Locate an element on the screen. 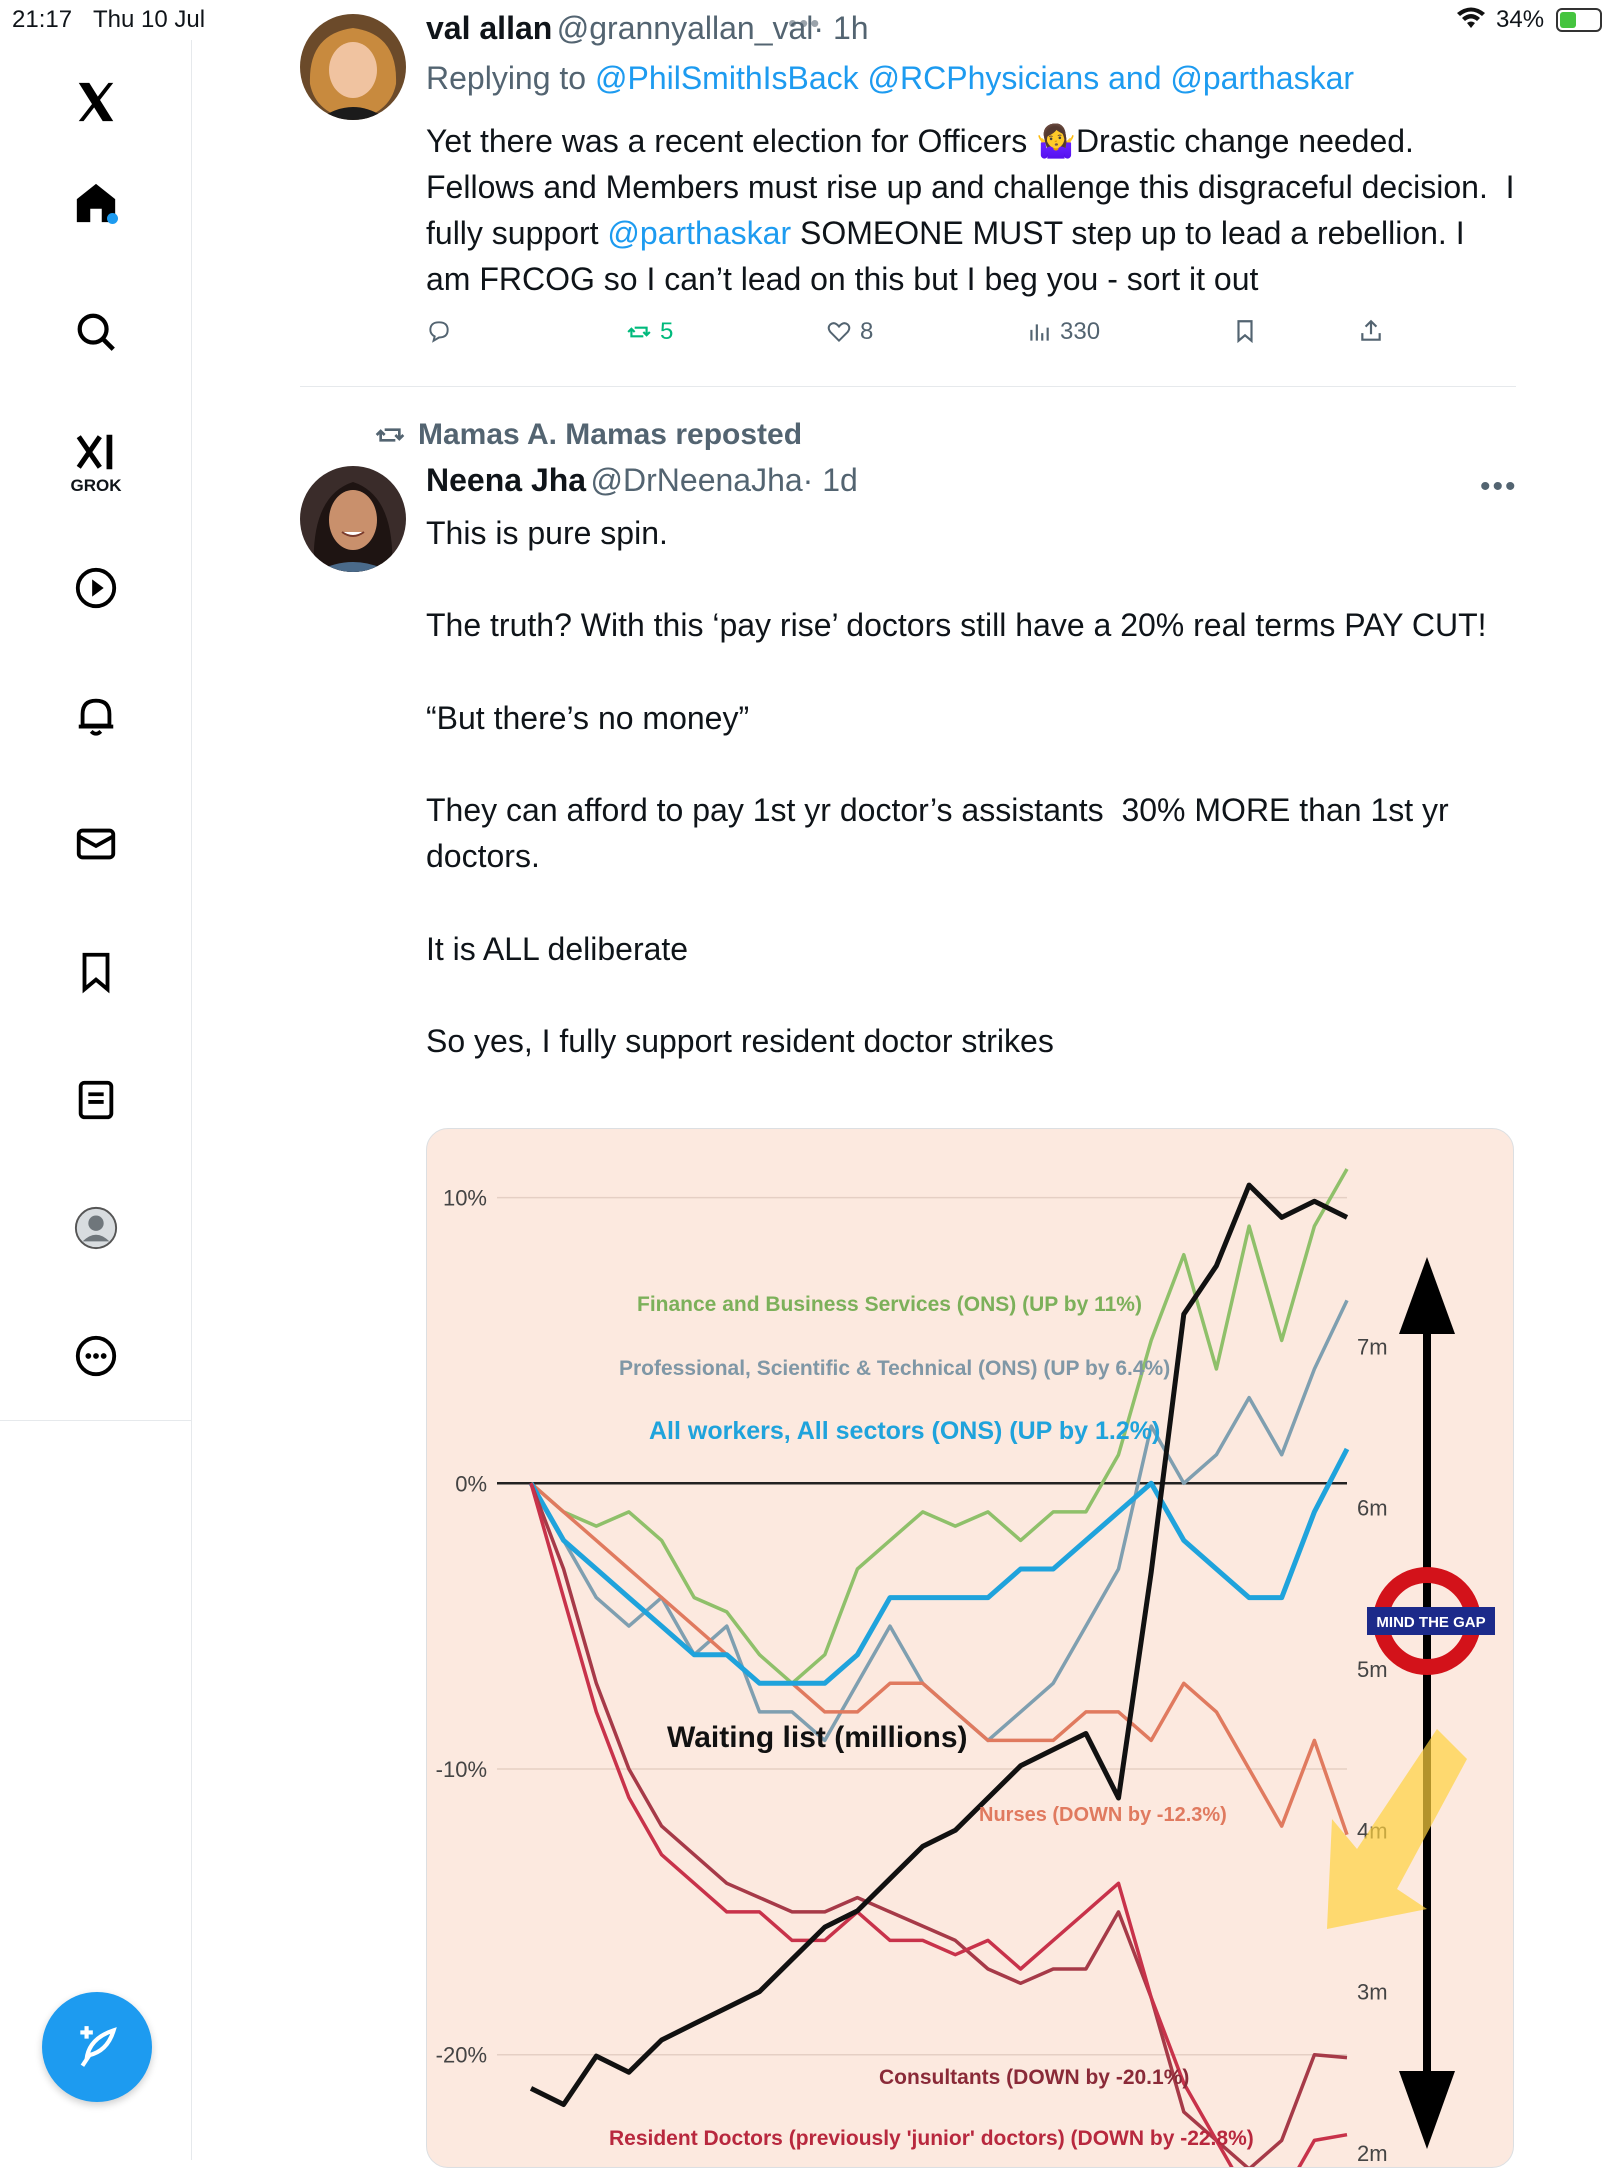  highlight-arrow is located at coordinates (1397, 1829).